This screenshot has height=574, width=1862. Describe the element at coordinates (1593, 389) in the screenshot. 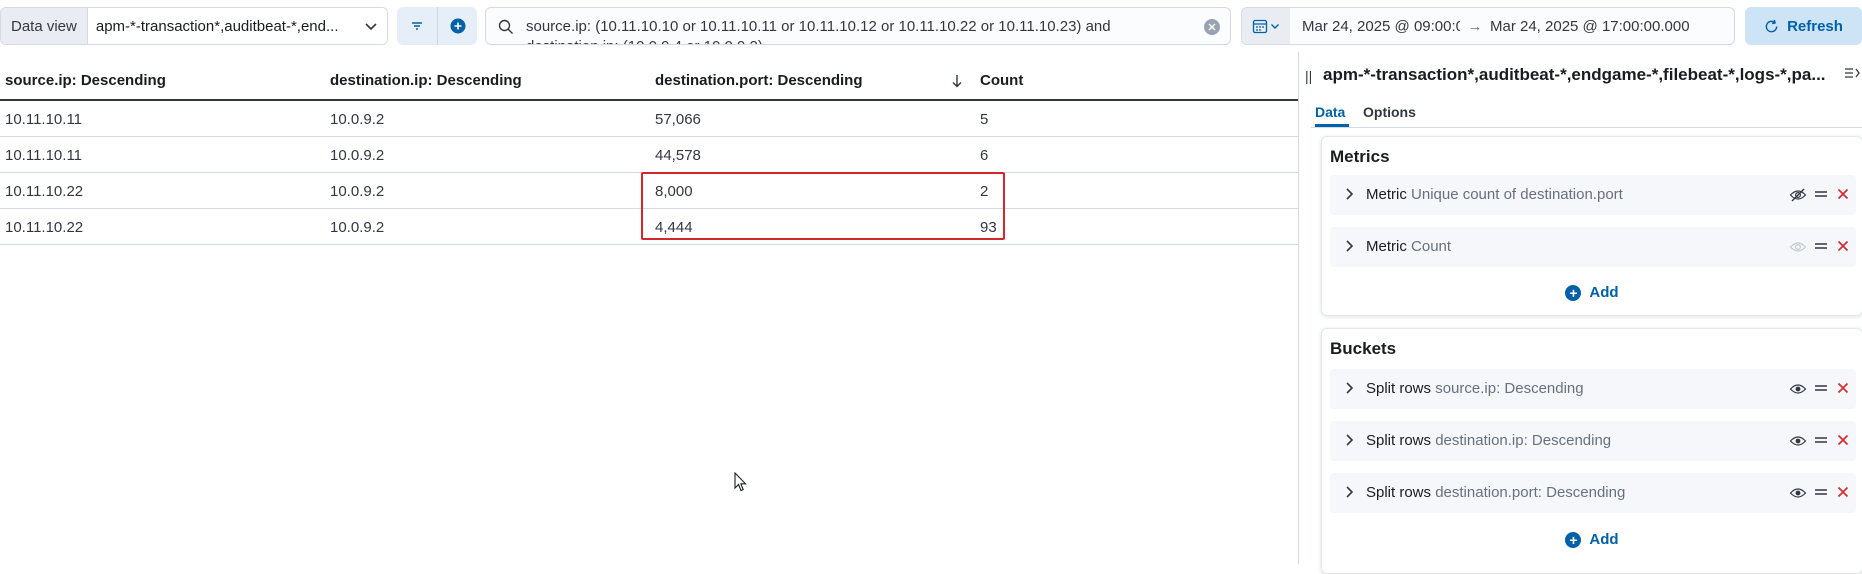

I see `bucket-item: Split rows source.ip: Descending` at that location.